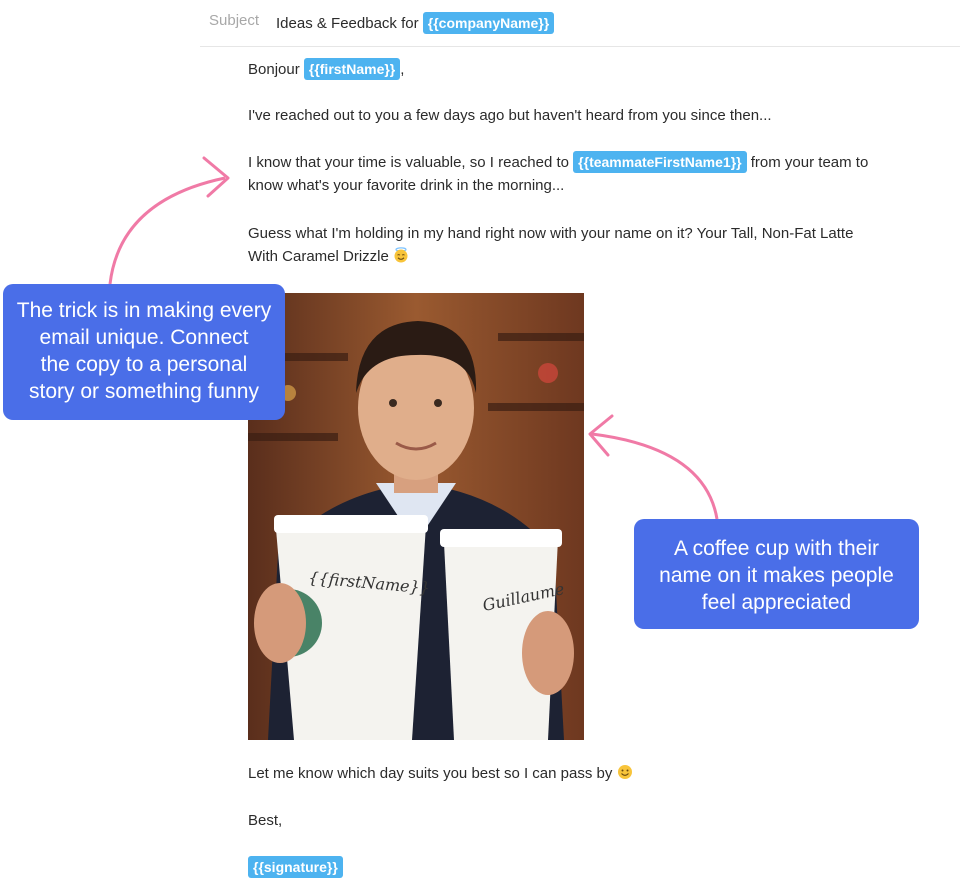  Describe the element at coordinates (167, 230) in the screenshot. I see `left-arrow` at that location.